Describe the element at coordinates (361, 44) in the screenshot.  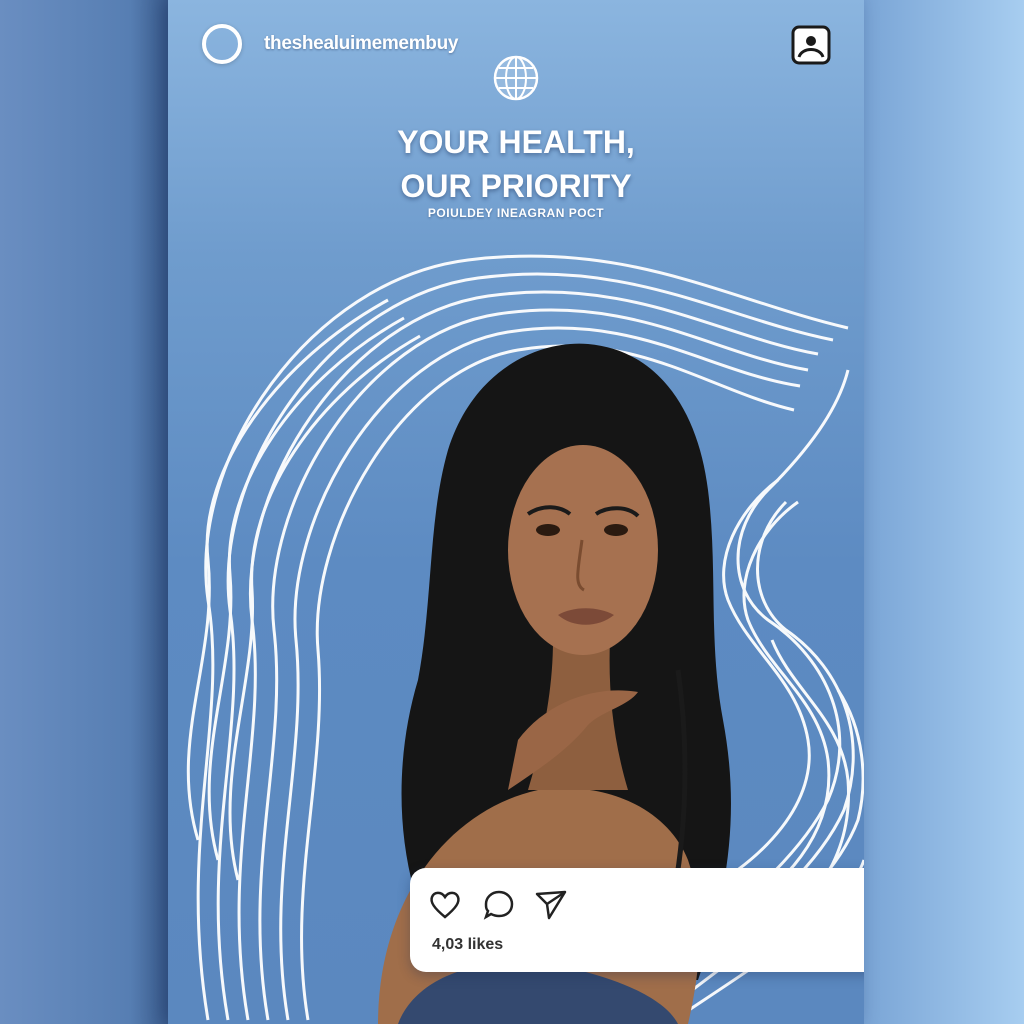
I see `username: theshealuimemembuy` at that location.